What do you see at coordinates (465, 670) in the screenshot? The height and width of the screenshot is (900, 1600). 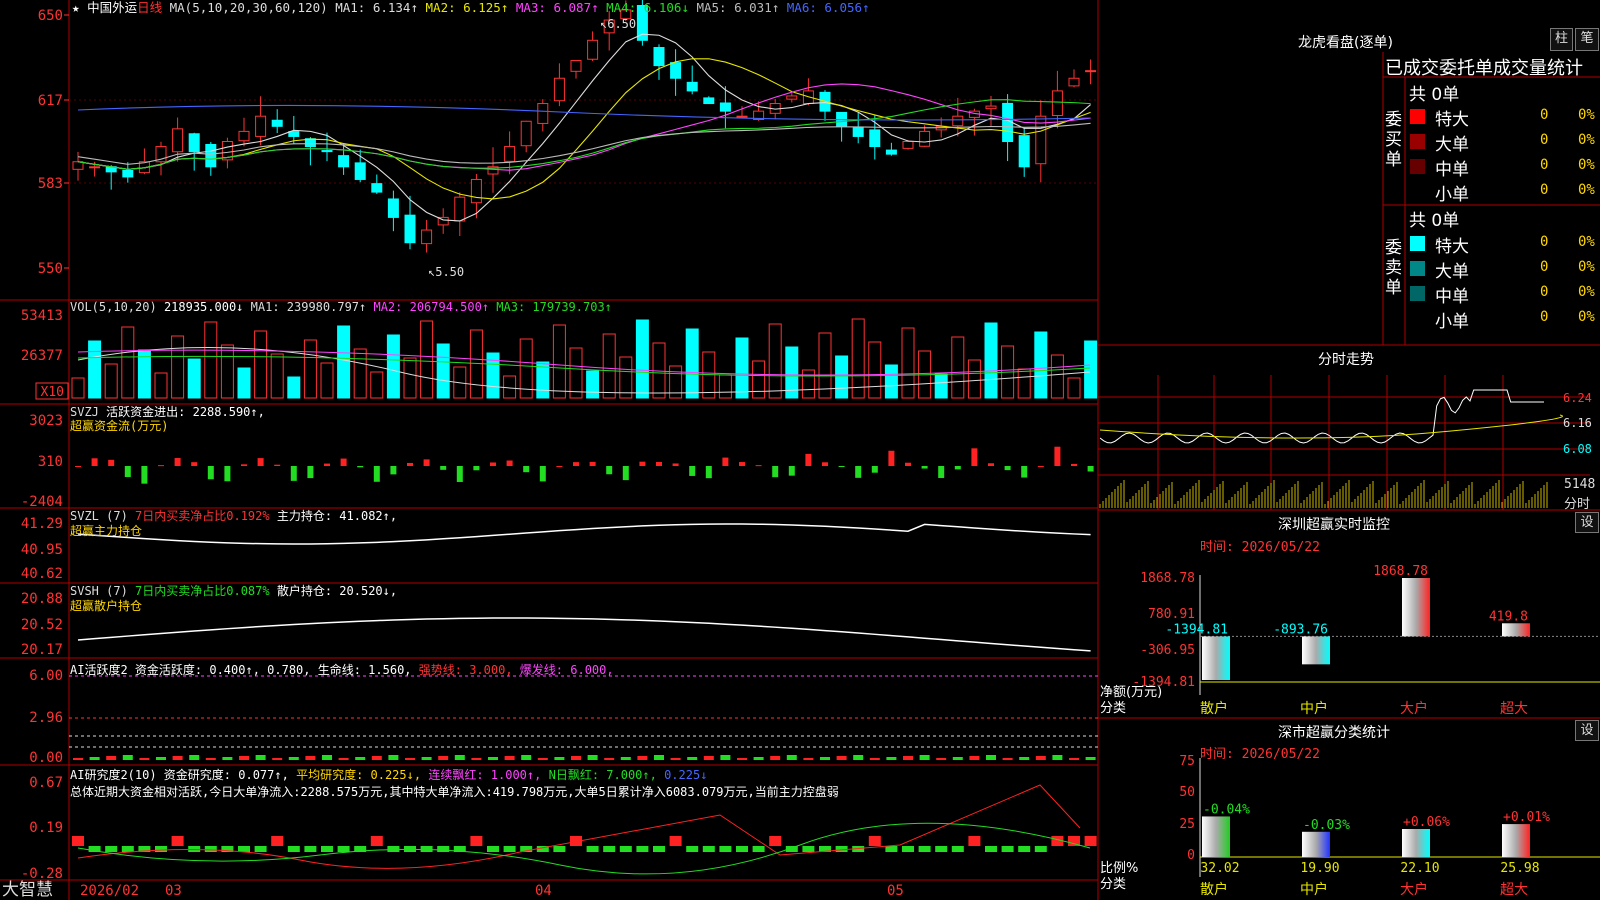 I see `ai2-strong: 强势线: 3.000,` at bounding box center [465, 670].